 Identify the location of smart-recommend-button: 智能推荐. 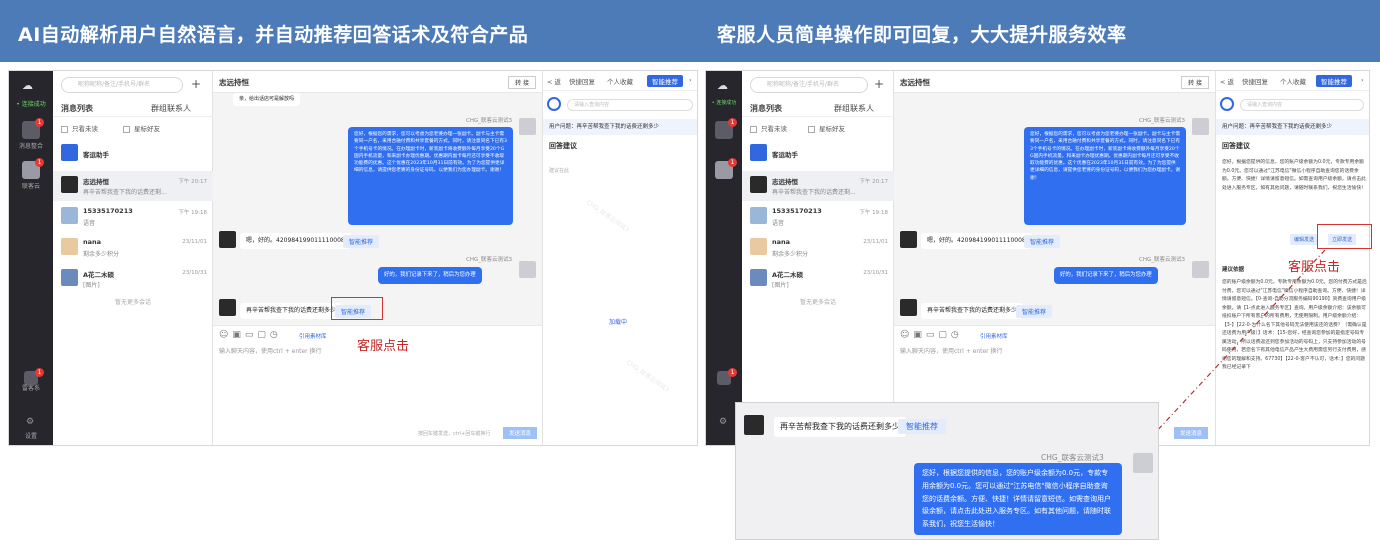
(922, 426).